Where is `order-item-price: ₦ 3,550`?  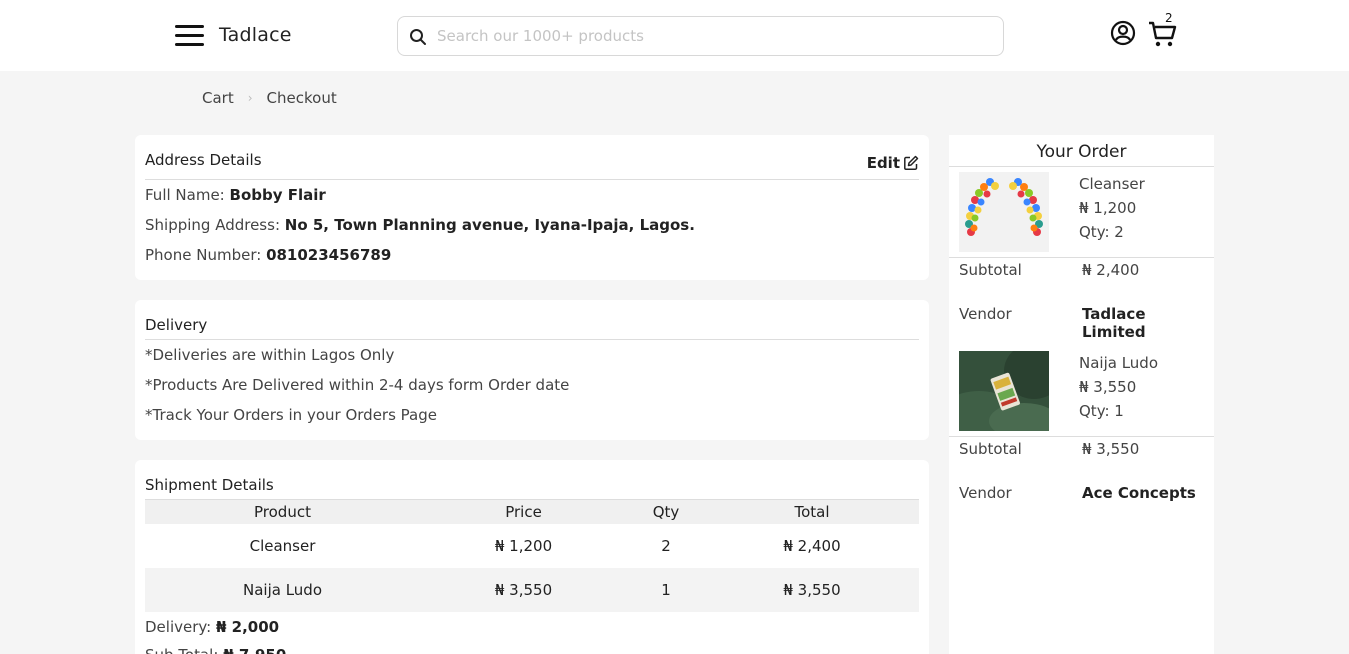 order-item-price: ₦ 3,550 is located at coordinates (1108, 387).